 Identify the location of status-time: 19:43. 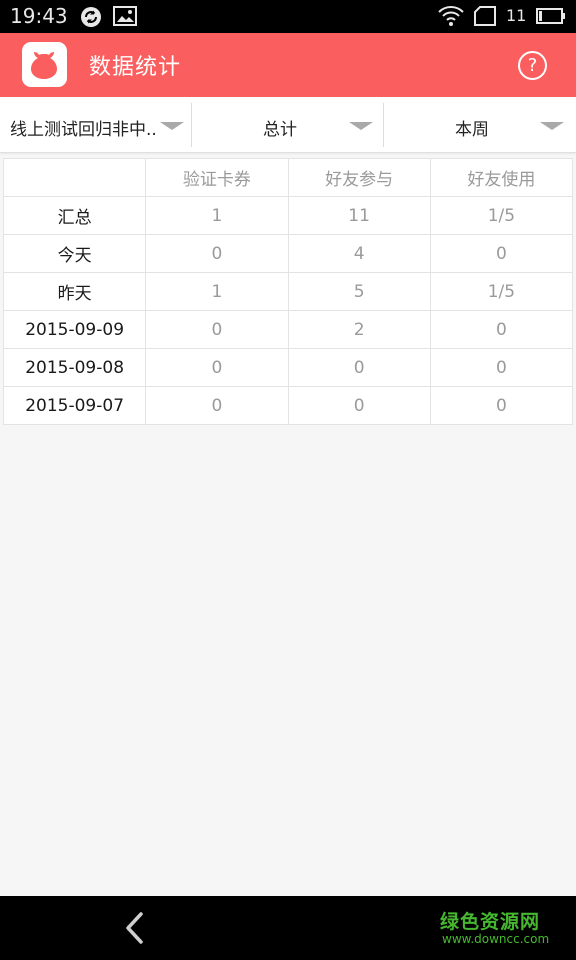
(39, 16).